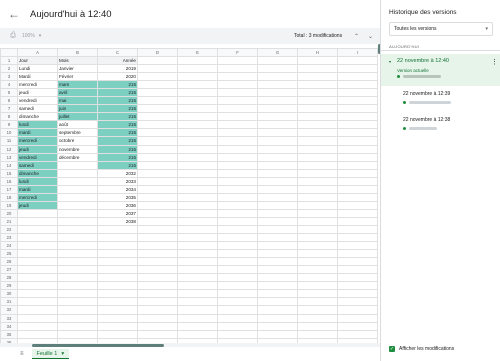 The height and width of the screenshot is (361, 500). Describe the element at coordinates (440, 104) in the screenshot. I see `version-item: 22 novembre à 12:39` at that location.